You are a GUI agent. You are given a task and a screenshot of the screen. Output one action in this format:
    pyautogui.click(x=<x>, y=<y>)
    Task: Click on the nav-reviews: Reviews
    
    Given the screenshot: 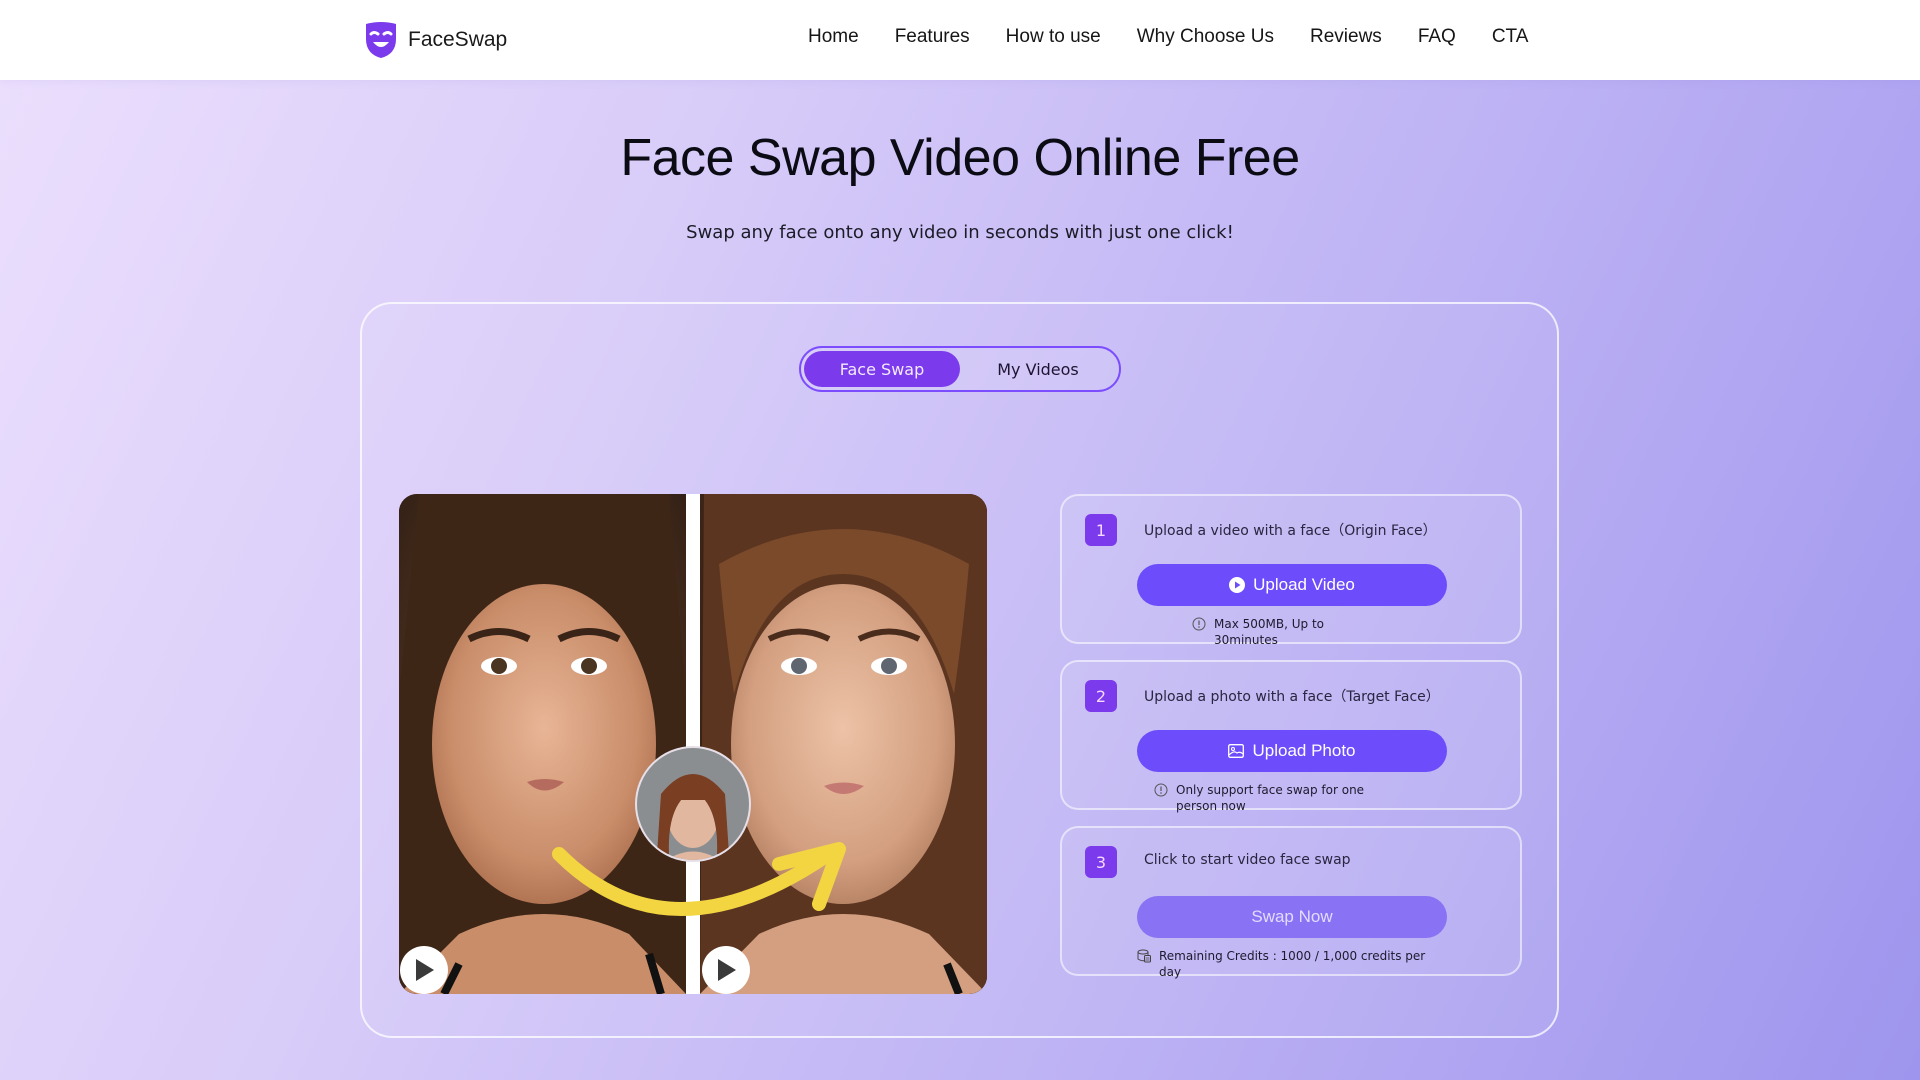 What is the action you would take?
    pyautogui.click(x=1346, y=37)
    